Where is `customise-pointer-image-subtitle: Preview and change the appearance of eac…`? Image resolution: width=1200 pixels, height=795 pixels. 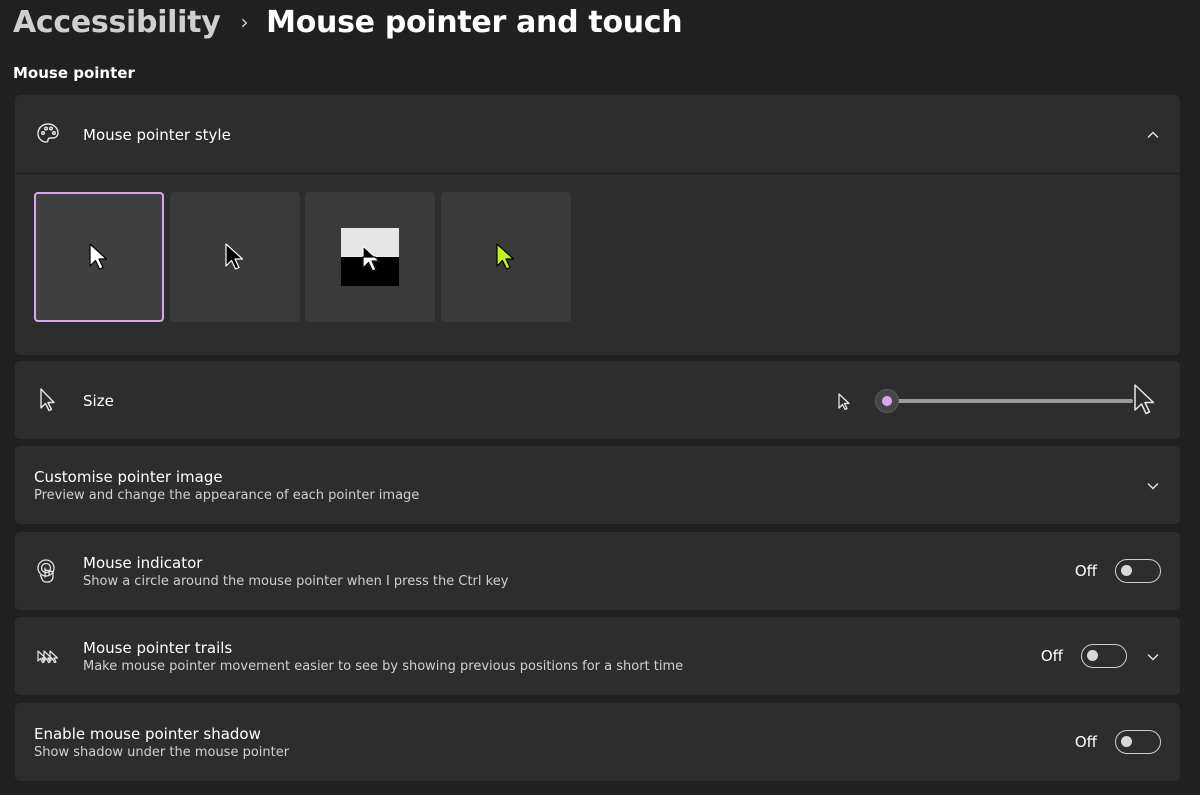
customise-pointer-image-subtitle: Preview and change the appearance of eac… is located at coordinates (227, 495).